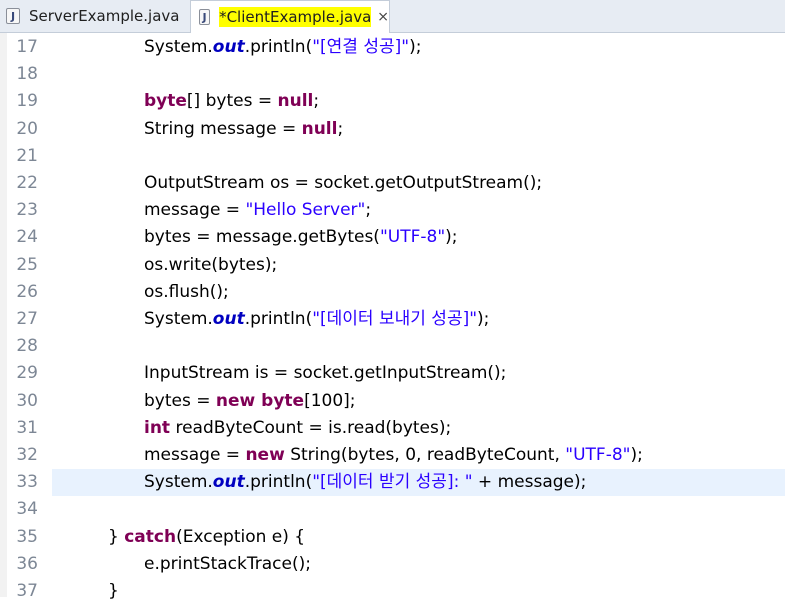 The image size is (785, 605). Describe the element at coordinates (27, 563) in the screenshot. I see `line-number: 36` at that location.